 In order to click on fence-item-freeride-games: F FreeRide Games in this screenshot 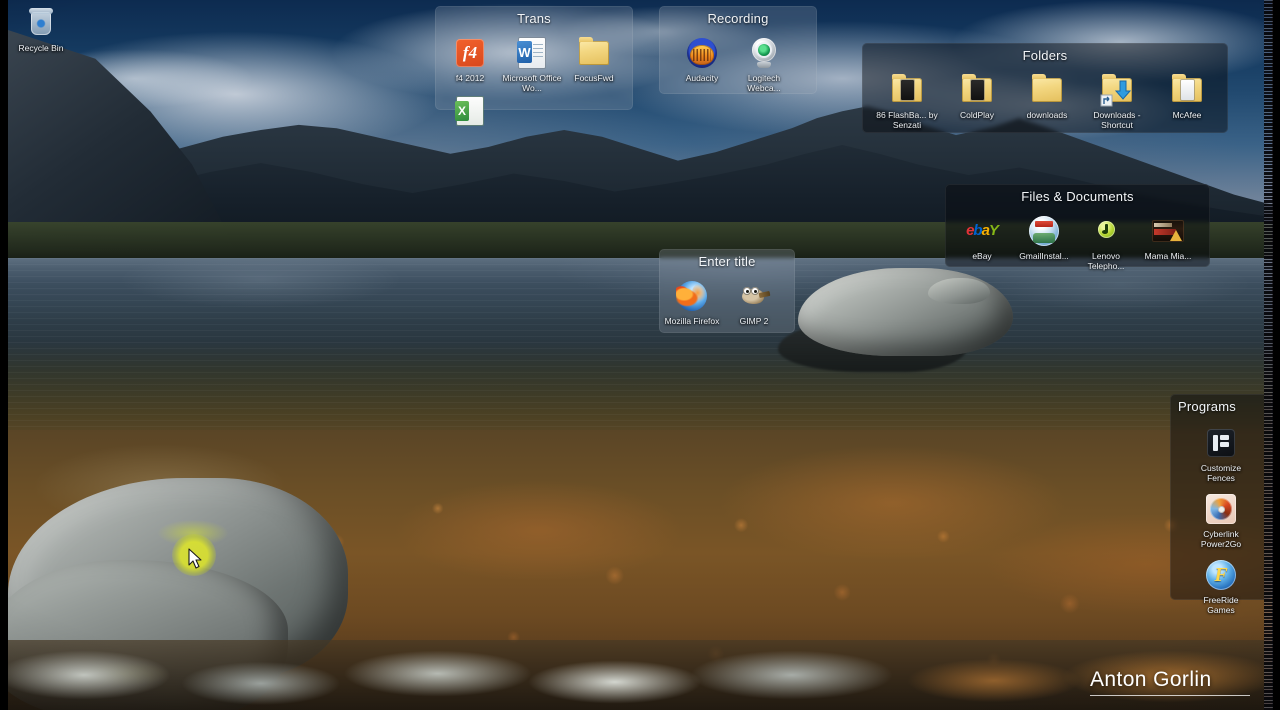, I will do `click(1221, 584)`.